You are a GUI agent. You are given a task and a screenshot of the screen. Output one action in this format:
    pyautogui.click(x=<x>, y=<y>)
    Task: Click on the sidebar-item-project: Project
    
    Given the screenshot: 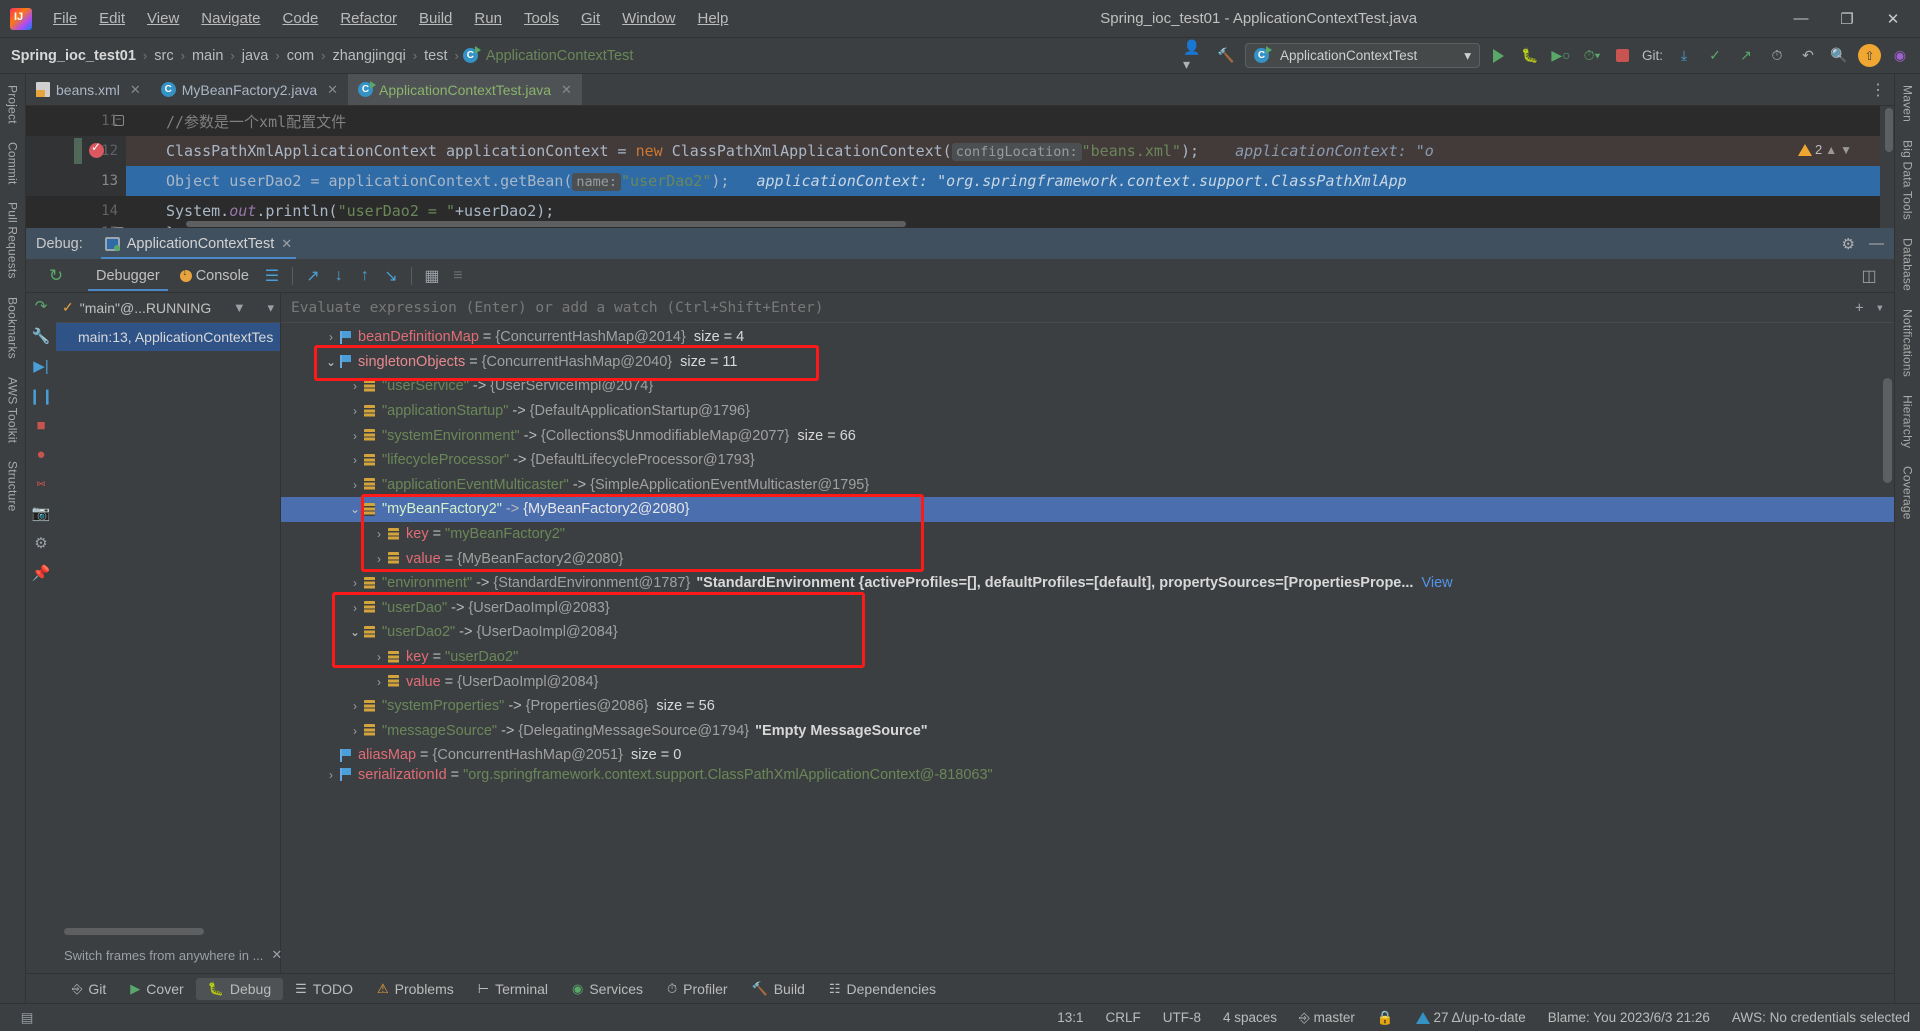 What is the action you would take?
    pyautogui.click(x=13, y=104)
    